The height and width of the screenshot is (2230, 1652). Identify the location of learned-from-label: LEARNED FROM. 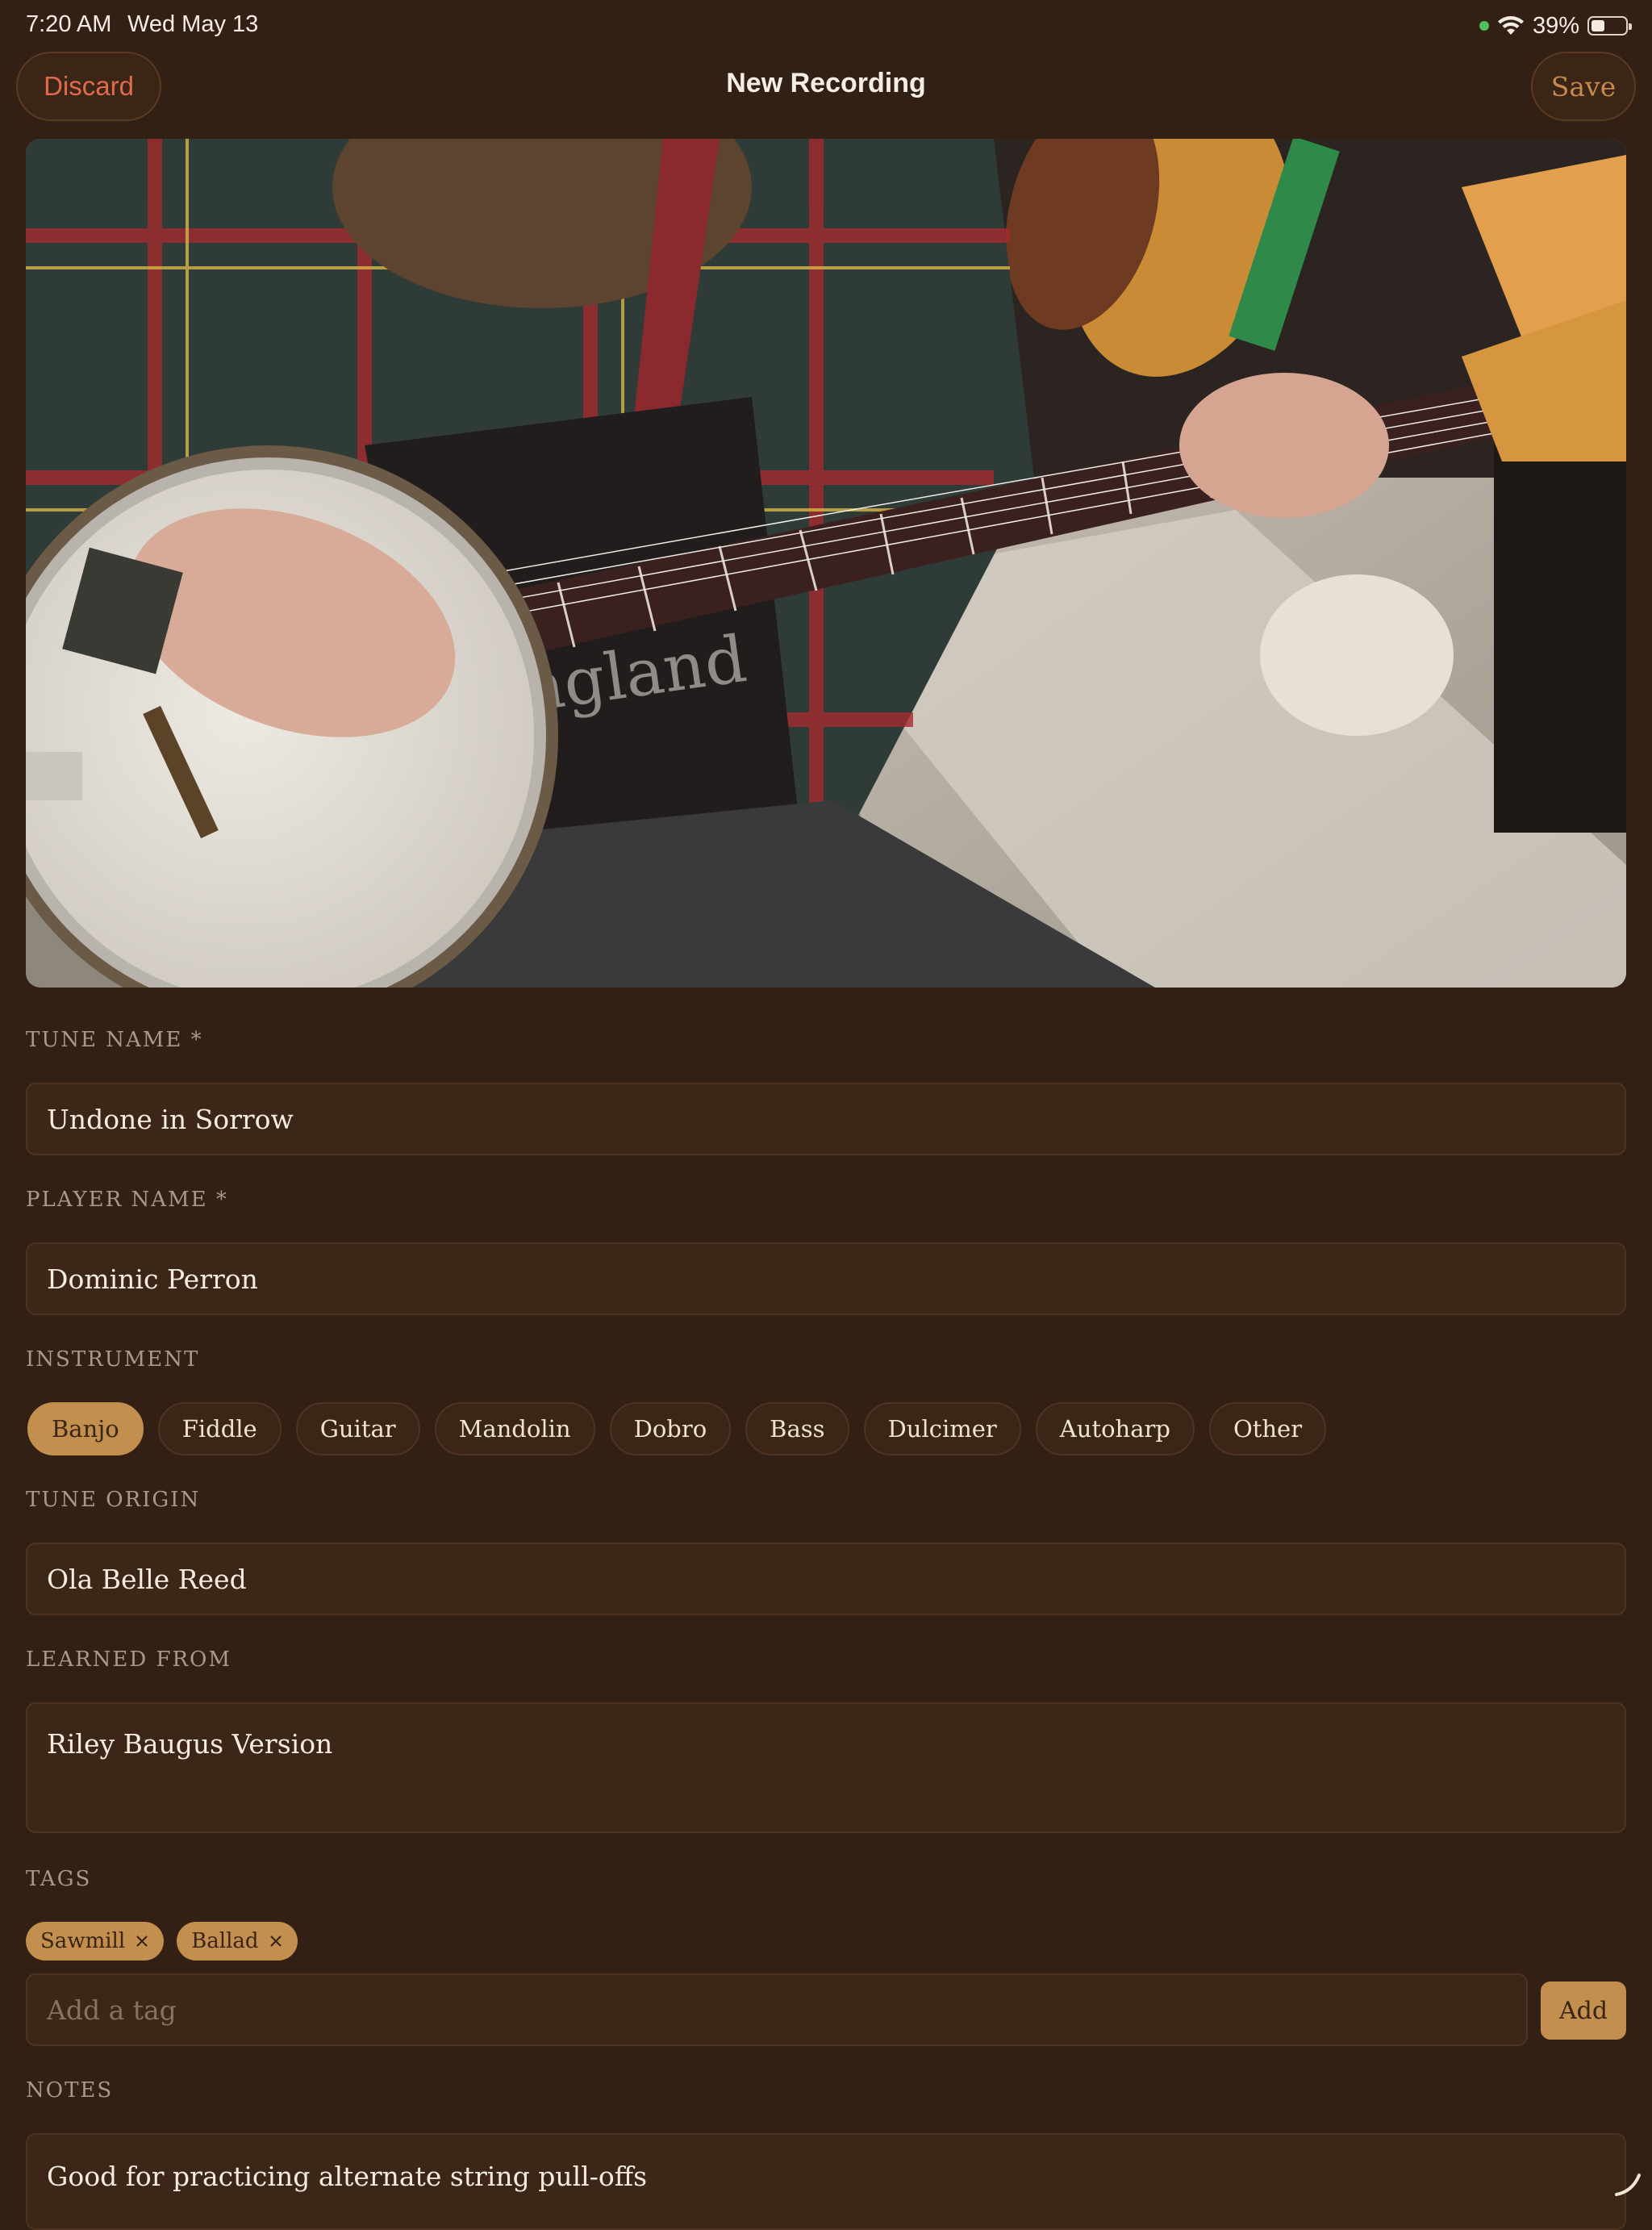
(129, 1659).